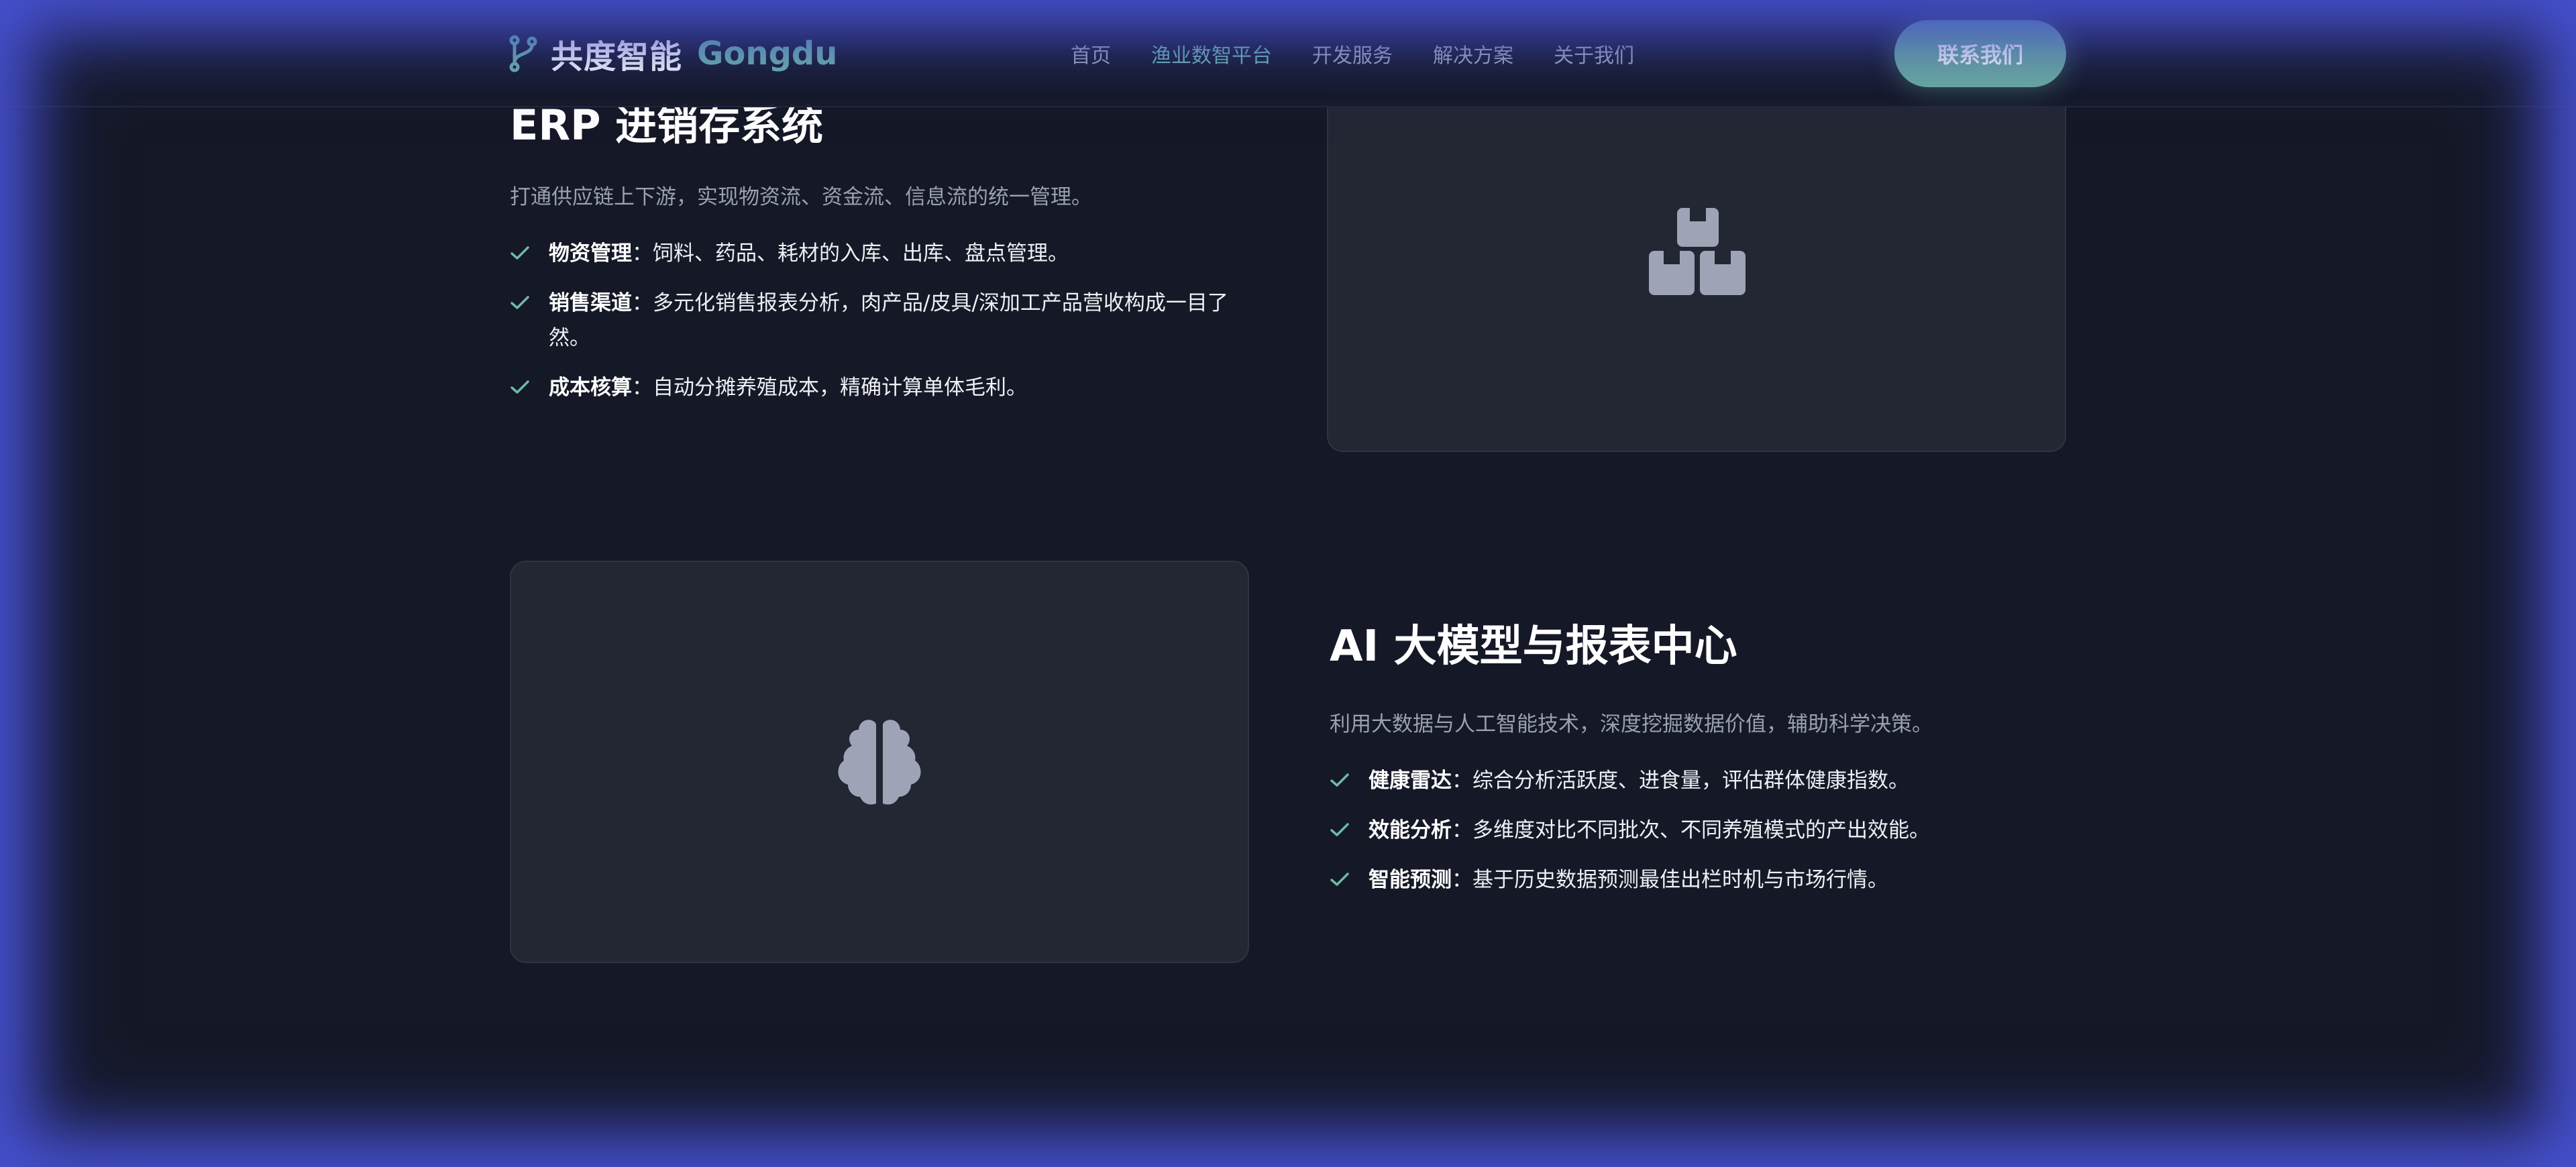  I want to click on feature-item-efficiency: 效能分析：多维度对比不同批次、不同养殖模式的产出效能。, so click(1715, 830).